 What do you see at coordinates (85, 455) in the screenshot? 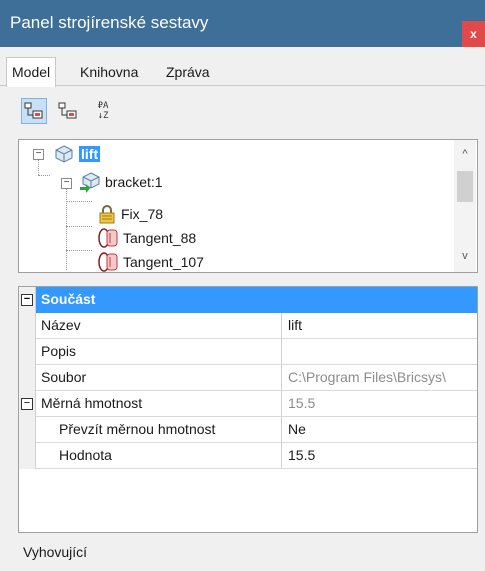
I see `property-name: Hodnota` at bounding box center [85, 455].